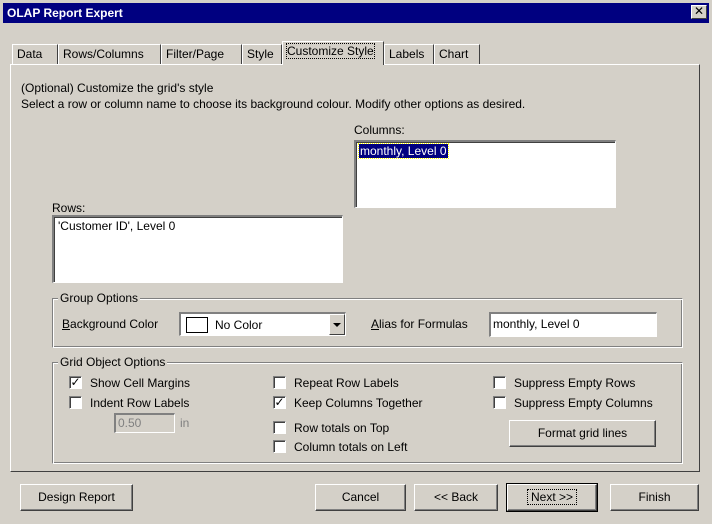 The height and width of the screenshot is (524, 712). I want to click on tab-style: Style, so click(262, 54).